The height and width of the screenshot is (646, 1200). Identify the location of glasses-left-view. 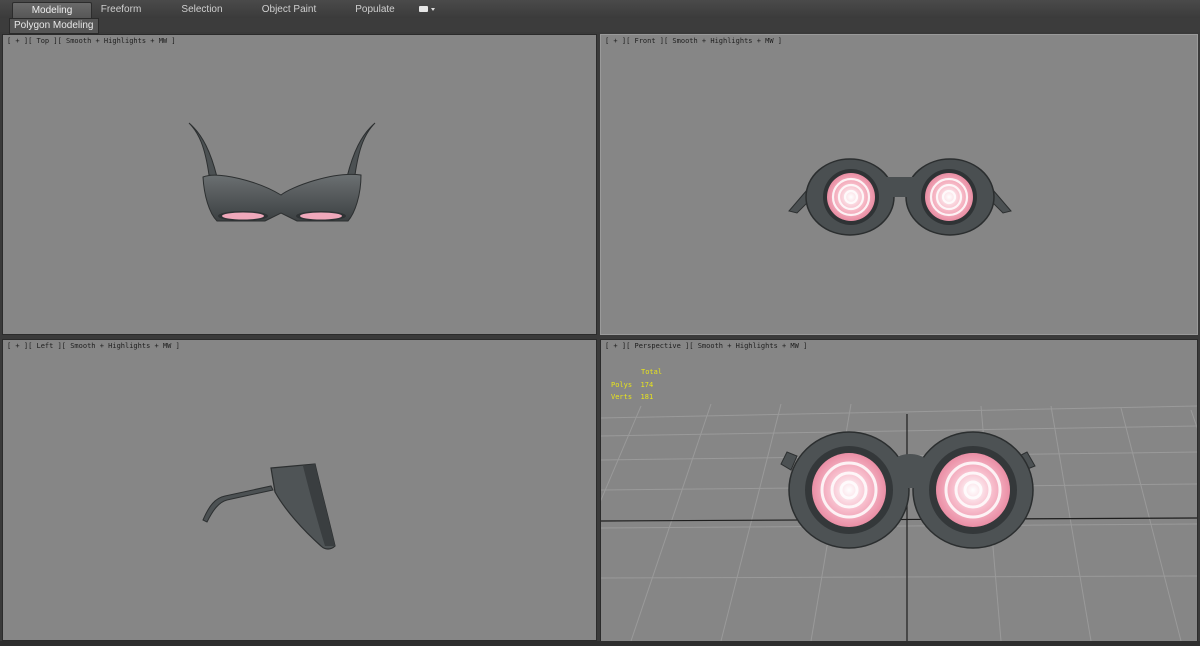
(269, 506).